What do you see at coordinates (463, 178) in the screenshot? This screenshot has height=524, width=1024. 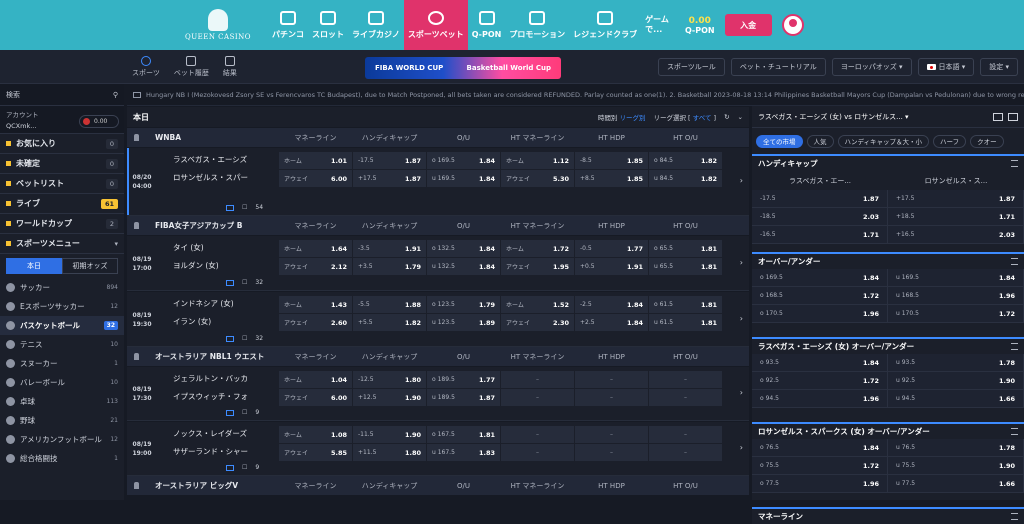 I see `odds-cell: u 169.5 1.84` at bounding box center [463, 178].